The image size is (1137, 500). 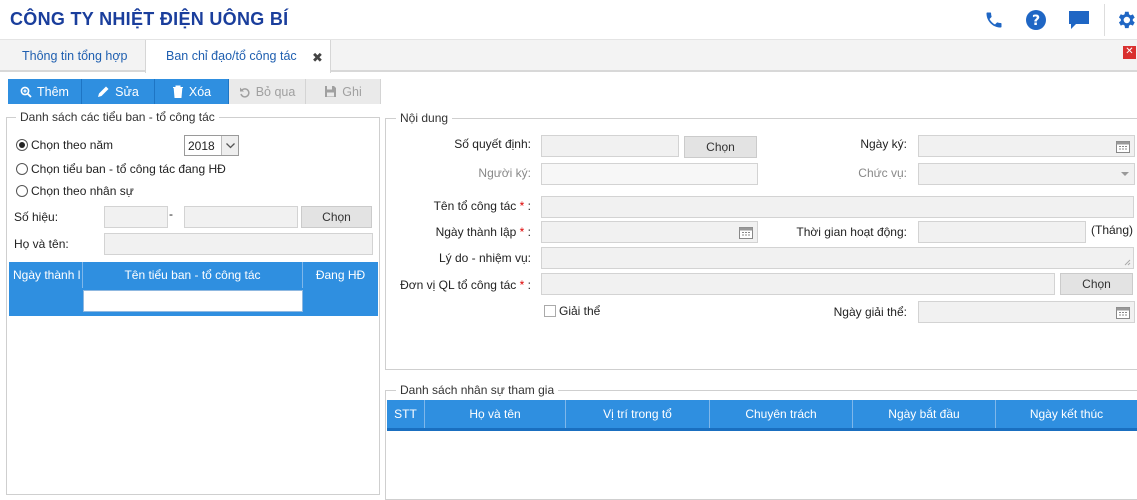 I want to click on cancel-button: Bỏ qua, so click(x=267, y=91).